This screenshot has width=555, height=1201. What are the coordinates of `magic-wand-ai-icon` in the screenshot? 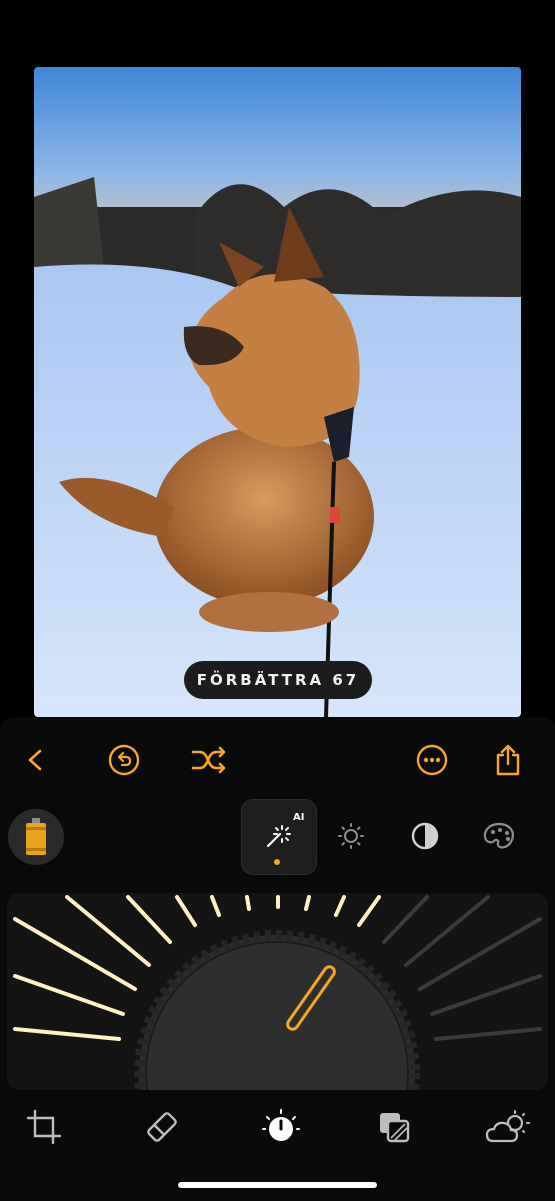 It's located at (278, 836).